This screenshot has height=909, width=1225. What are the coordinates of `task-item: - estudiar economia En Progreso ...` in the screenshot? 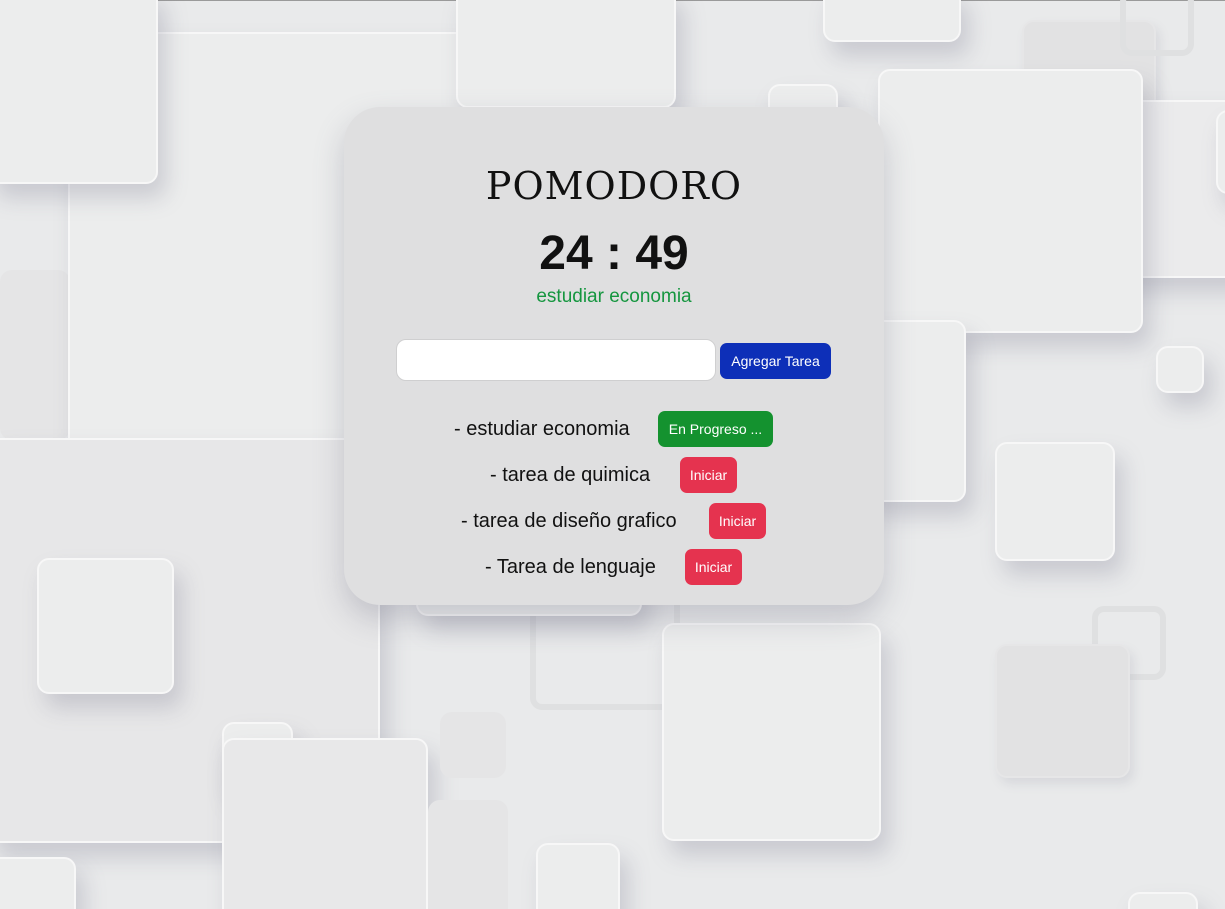 It's located at (614, 429).